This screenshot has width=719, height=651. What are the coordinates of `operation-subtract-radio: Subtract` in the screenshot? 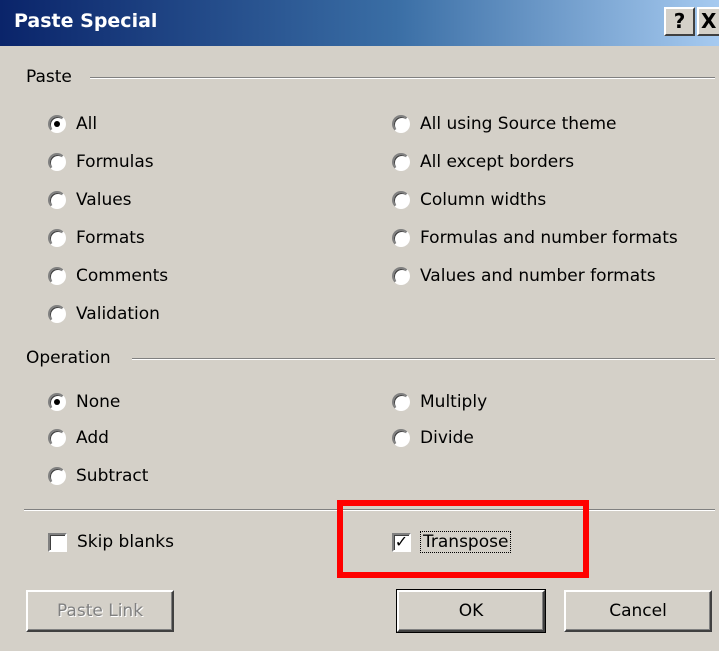 It's located at (98, 476).